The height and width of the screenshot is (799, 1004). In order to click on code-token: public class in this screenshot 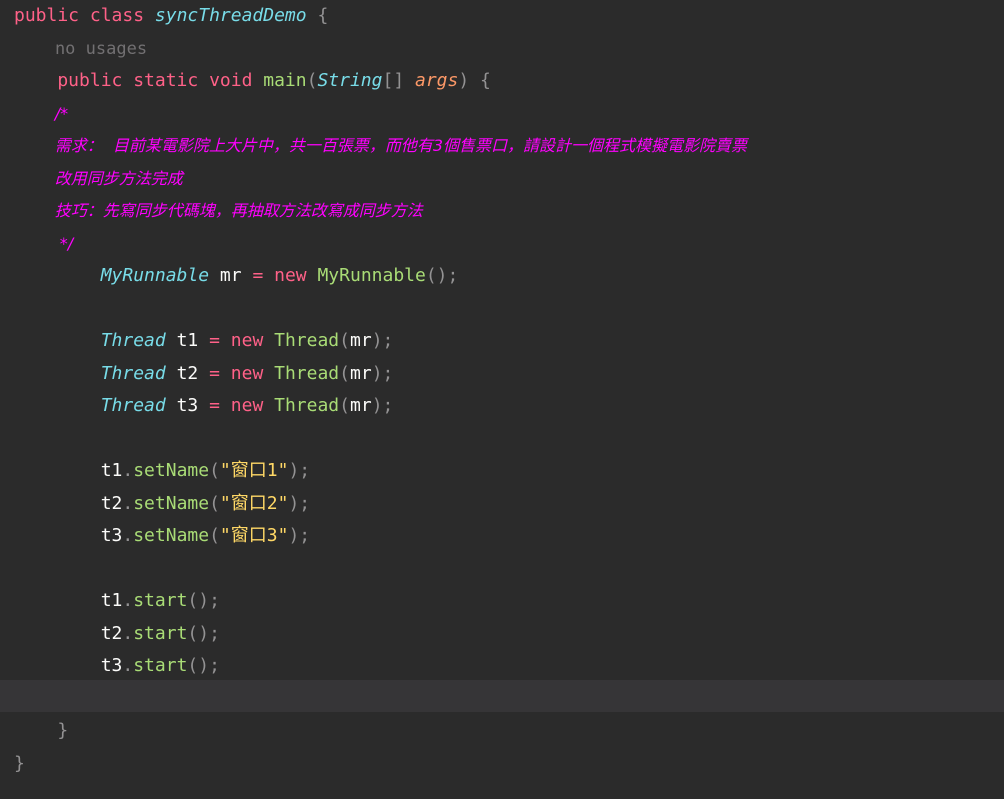, I will do `click(84, 15)`.